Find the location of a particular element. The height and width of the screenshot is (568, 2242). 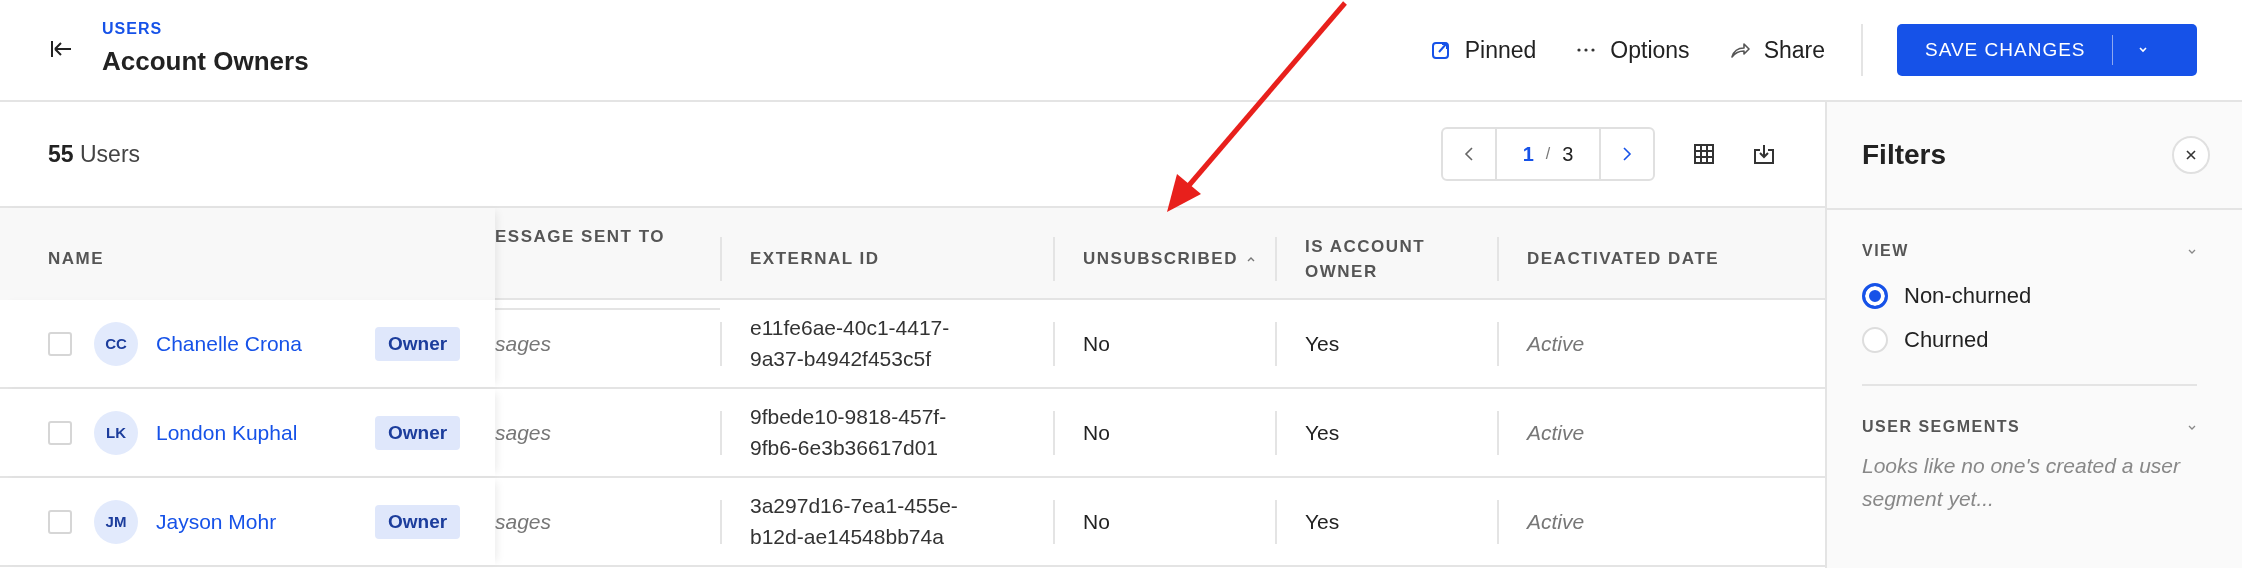

option-label: Churned is located at coordinates (1946, 340).